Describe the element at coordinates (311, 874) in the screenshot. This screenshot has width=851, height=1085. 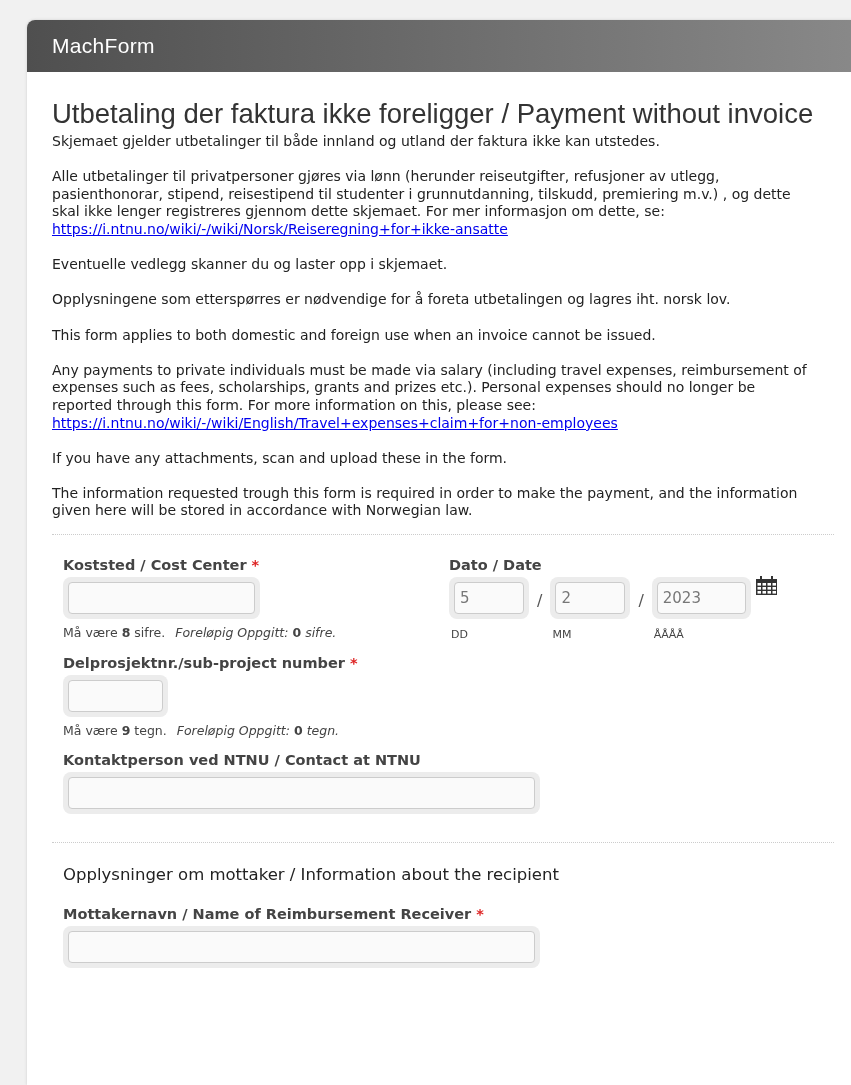
I see `section-heading: Opplysninger om mottaker / Information about the recipient` at that location.